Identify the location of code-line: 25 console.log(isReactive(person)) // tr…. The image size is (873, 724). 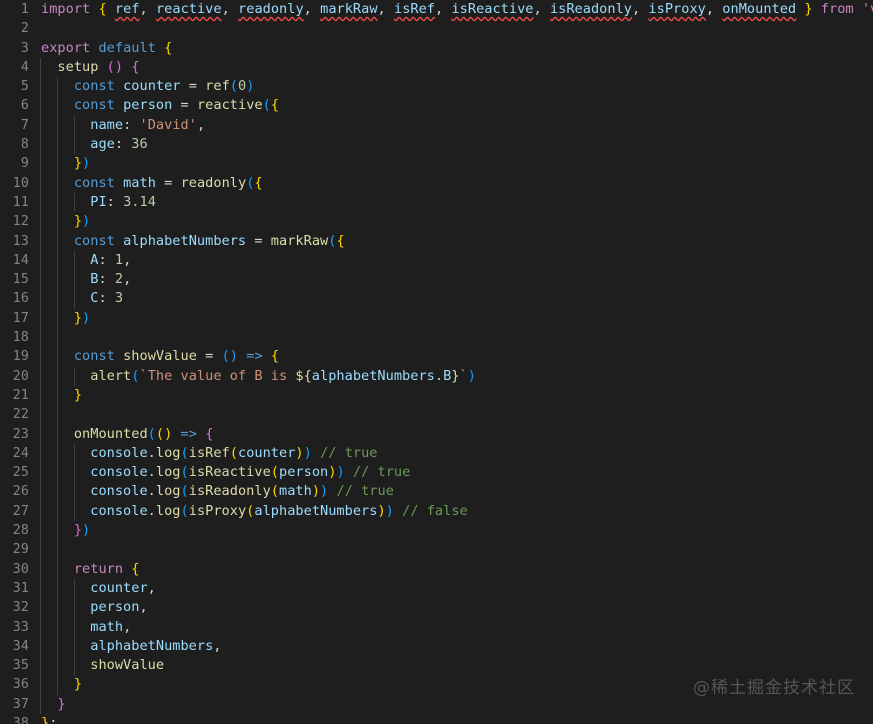
(436, 473).